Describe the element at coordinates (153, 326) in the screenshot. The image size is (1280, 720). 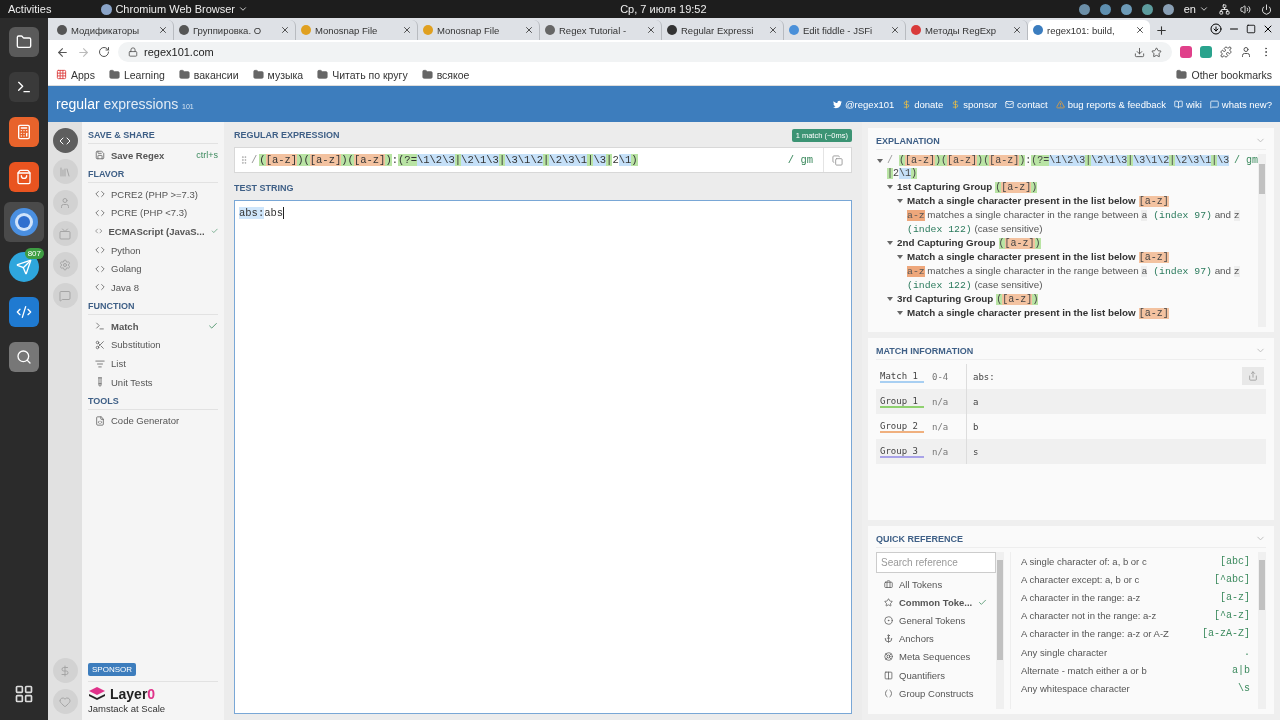
I see `sidebar-item: Match` at that location.